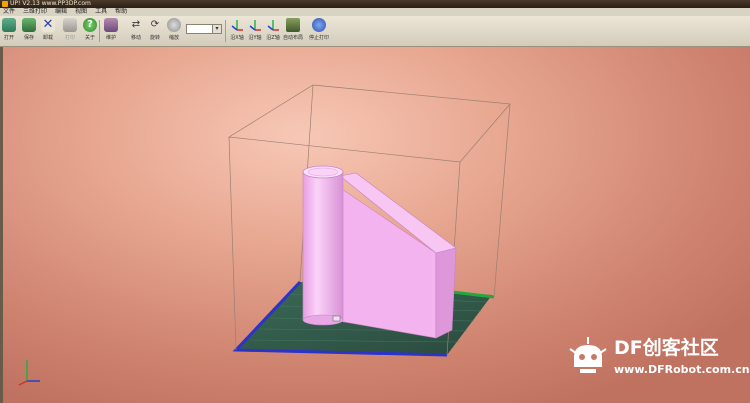 The image size is (750, 403). What do you see at coordinates (666, 348) in the screenshot?
I see `watermark-brand: DF创客社区` at bounding box center [666, 348].